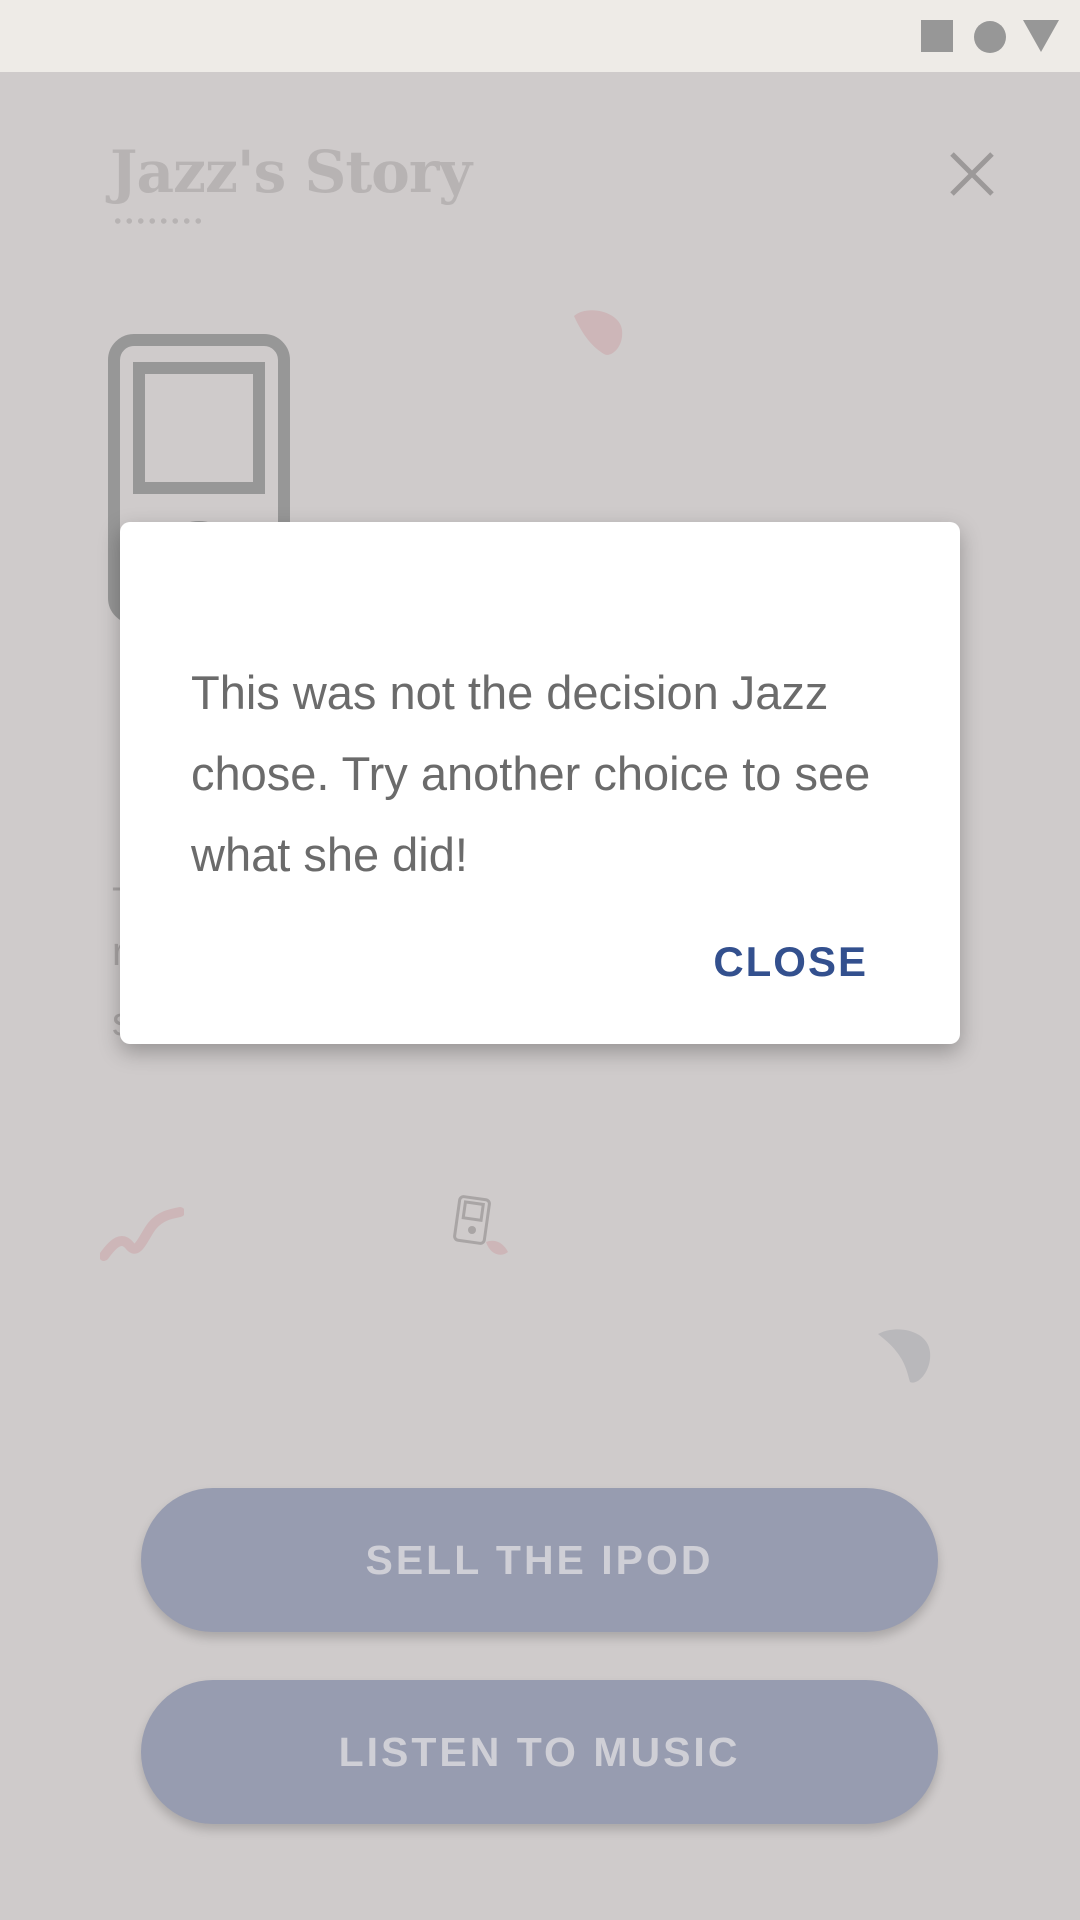 This screenshot has height=1920, width=1080. What do you see at coordinates (142, 1234) in the screenshot?
I see `swirl-decoration` at bounding box center [142, 1234].